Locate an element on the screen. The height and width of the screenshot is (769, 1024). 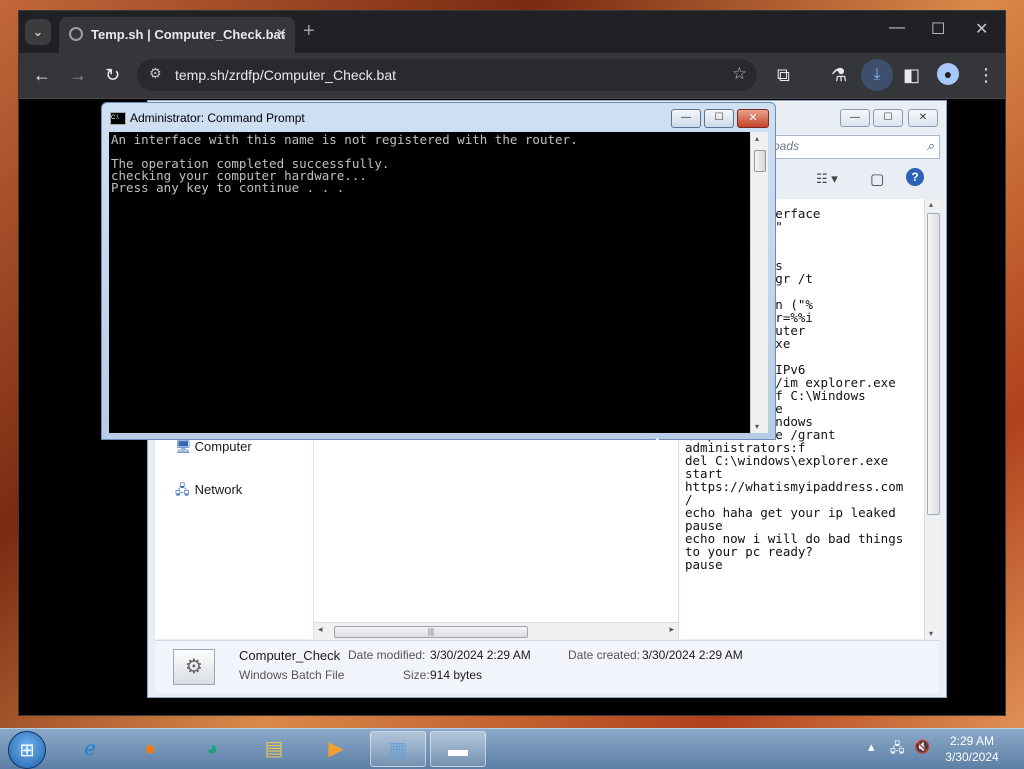
volume-muted-icon: 🔇 is located at coordinates (922, 747).